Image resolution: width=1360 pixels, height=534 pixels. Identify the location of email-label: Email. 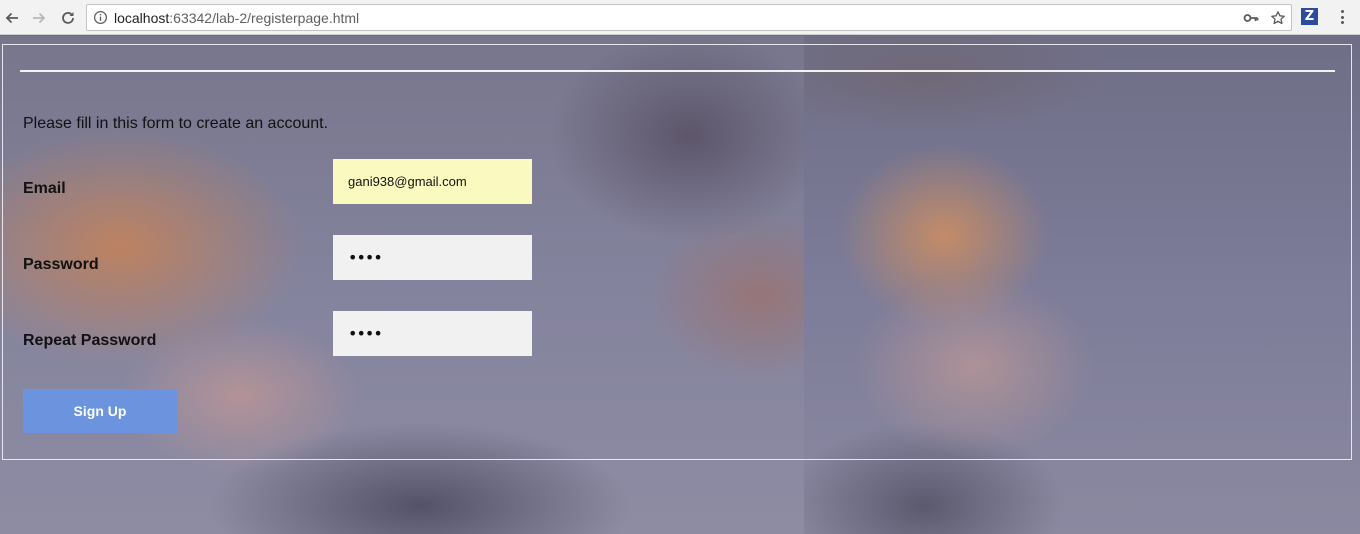
(44, 188).